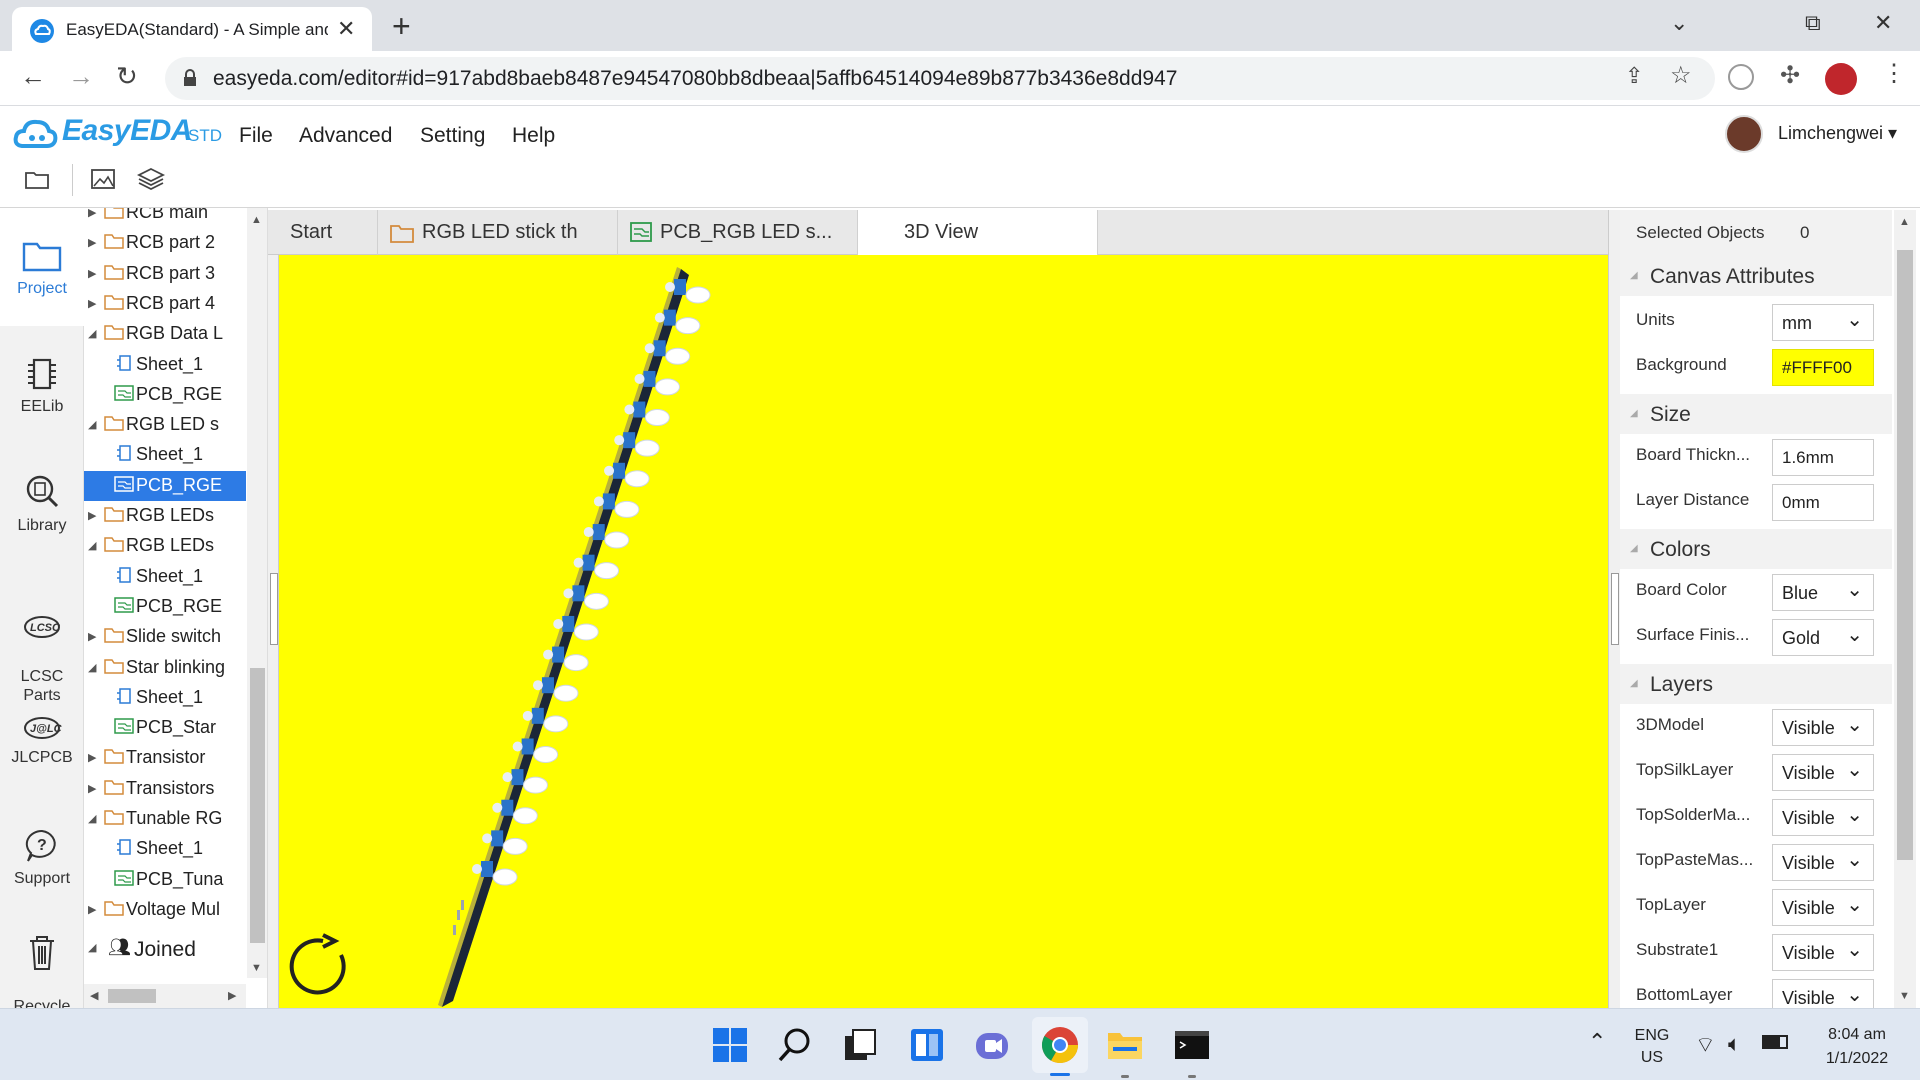 The width and height of the screenshot is (1920, 1080). Describe the element at coordinates (42, 386) in the screenshot. I see `nav-eelib: EELib` at that location.